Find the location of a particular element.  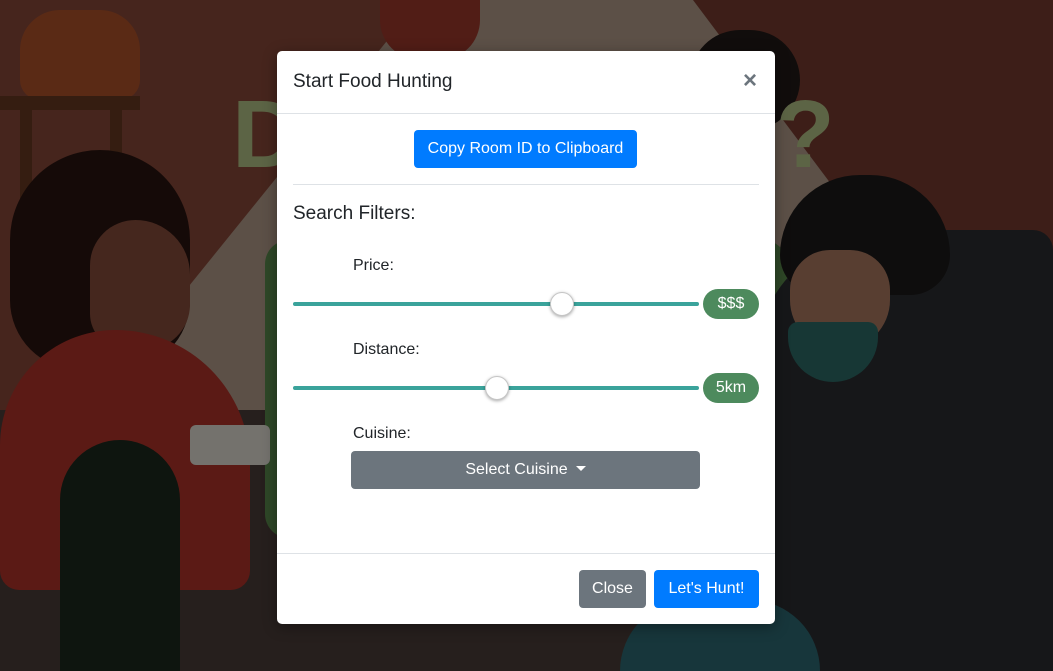

divider is located at coordinates (526, 184).